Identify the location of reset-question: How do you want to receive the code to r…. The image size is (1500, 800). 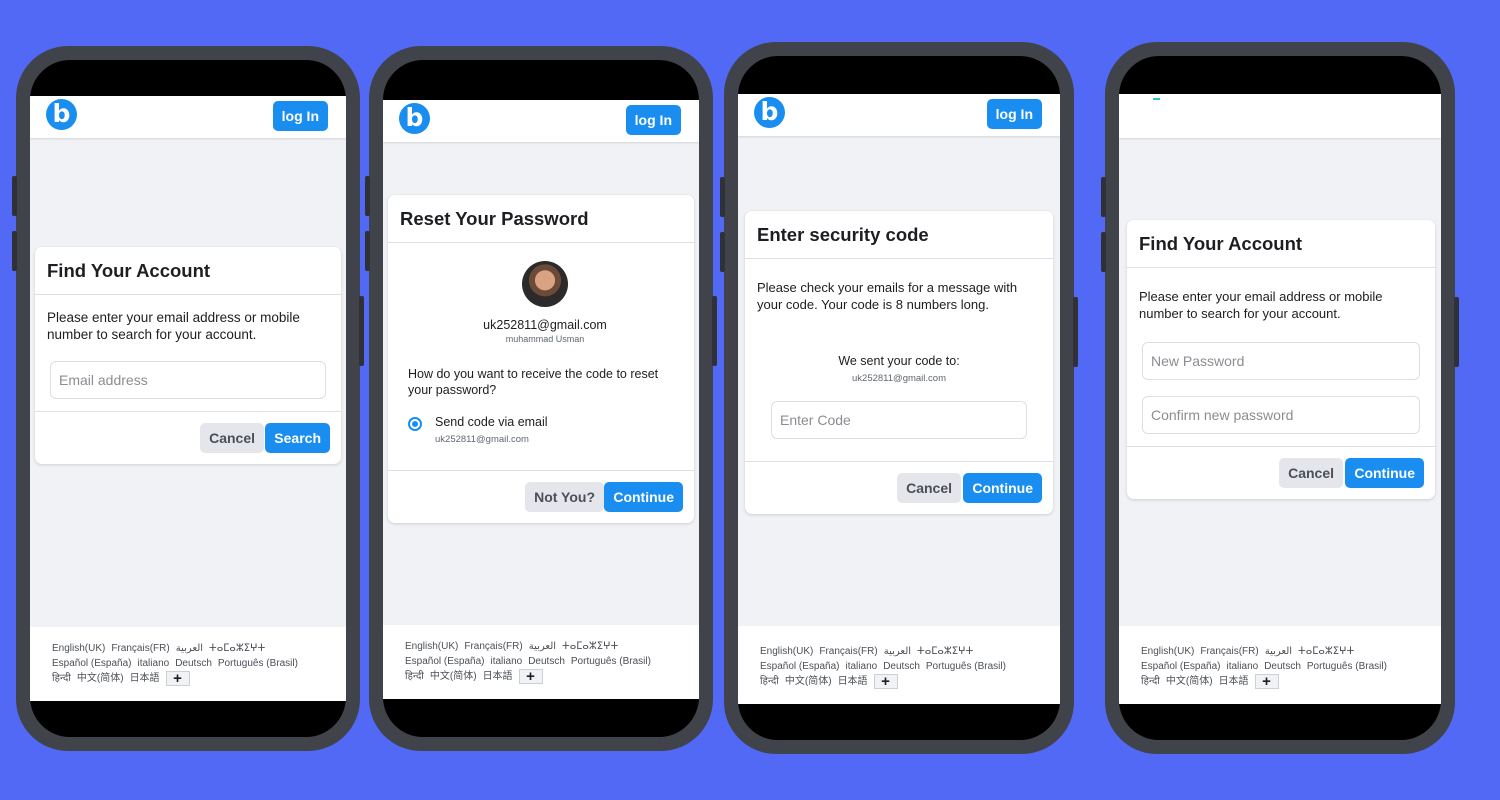
(533, 382).